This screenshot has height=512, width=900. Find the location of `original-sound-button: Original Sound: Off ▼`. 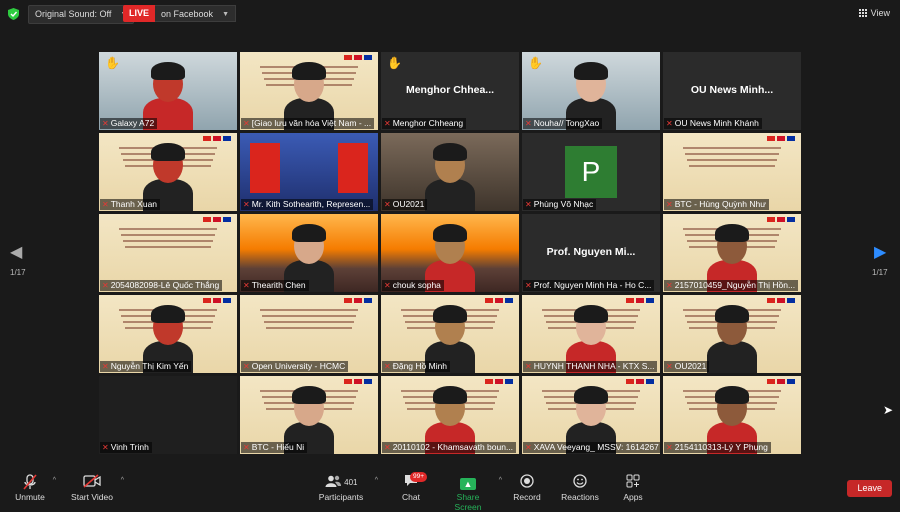

original-sound-button: Original Sound: Off ▼ is located at coordinates (81, 14).